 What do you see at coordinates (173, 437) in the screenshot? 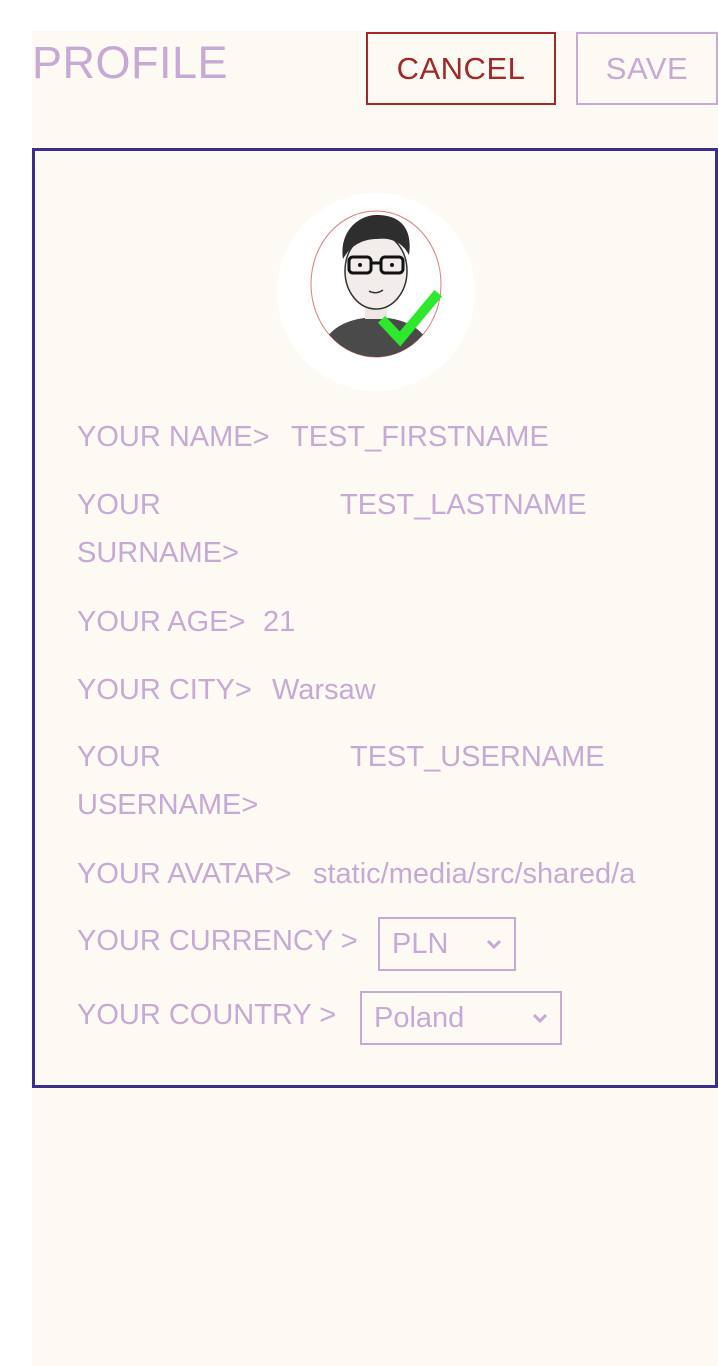
I see `name-label: YOUR NAME>` at bounding box center [173, 437].